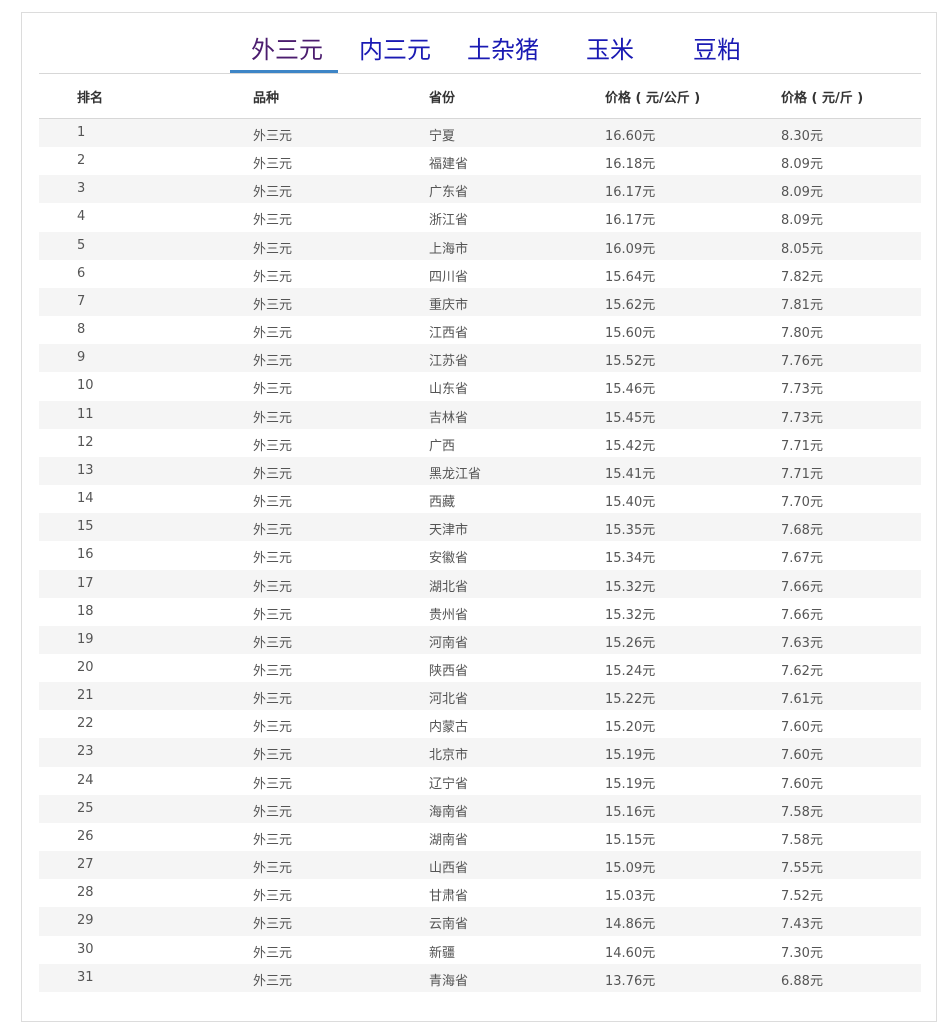 The width and height of the screenshot is (952, 1022). What do you see at coordinates (480, 837) in the screenshot?
I see `table-row: 26 外三元 湖南省 15.15元 7.58元` at bounding box center [480, 837].